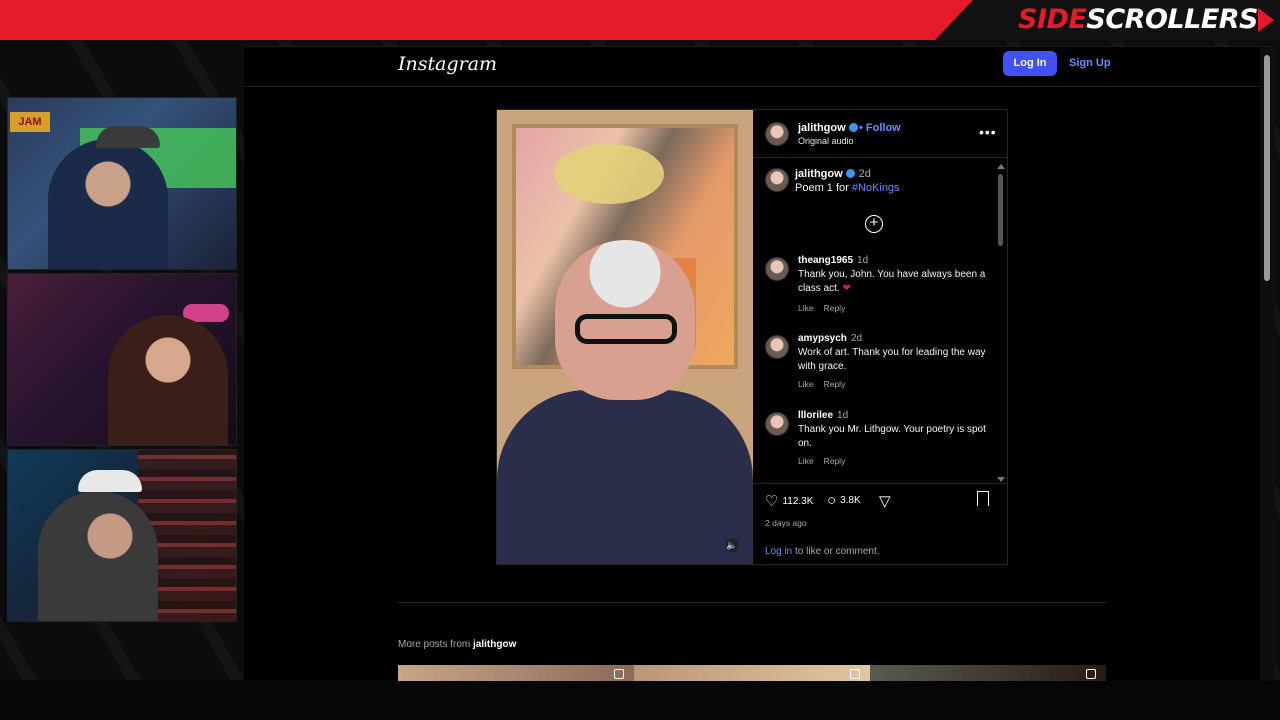 The width and height of the screenshot is (1280, 720). Describe the element at coordinates (831, 500) in the screenshot. I see `comment-icon: ○` at that location.